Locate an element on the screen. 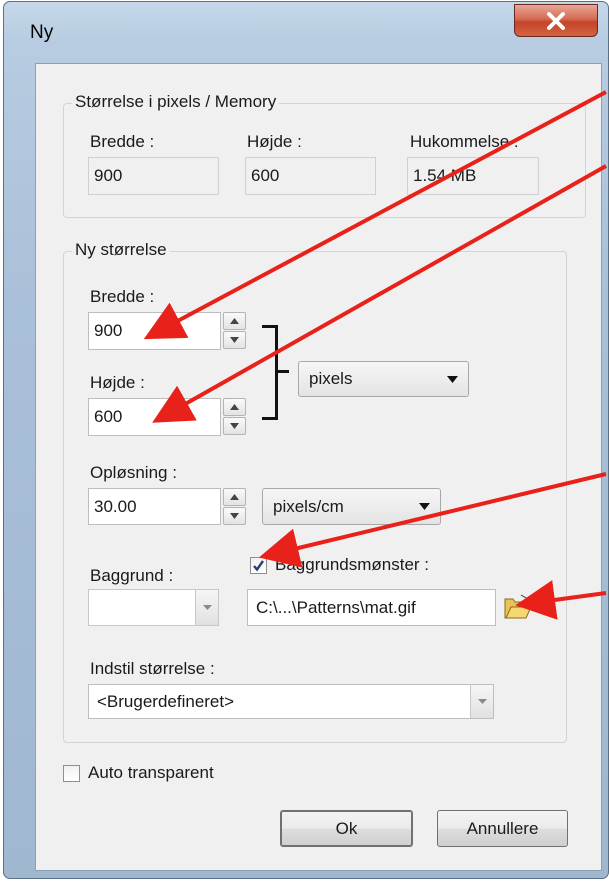  memory-label: Hukommelse : is located at coordinates (464, 141).